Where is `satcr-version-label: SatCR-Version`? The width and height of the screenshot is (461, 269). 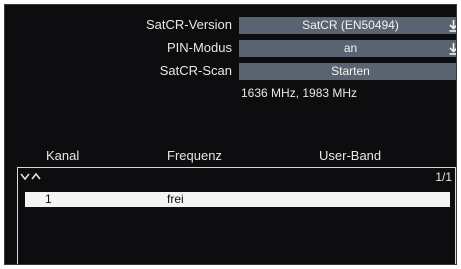
satcr-version-label: SatCR-Version is located at coordinates (189, 24).